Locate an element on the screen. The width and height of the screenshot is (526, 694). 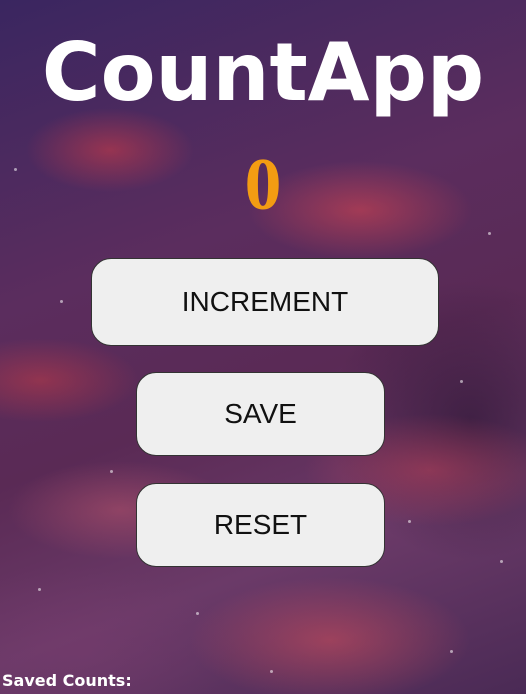
reset-button: RESET is located at coordinates (260, 525).